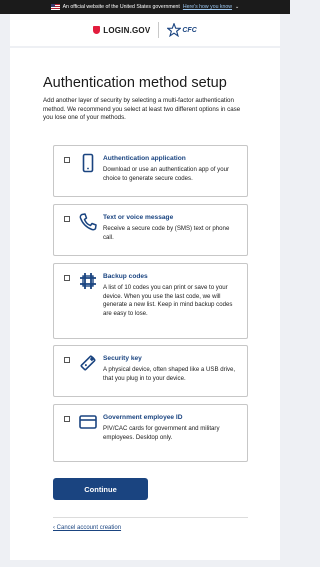  Describe the element at coordinates (55, 7) in the screenshot. I see `us-flag-icon` at that location.